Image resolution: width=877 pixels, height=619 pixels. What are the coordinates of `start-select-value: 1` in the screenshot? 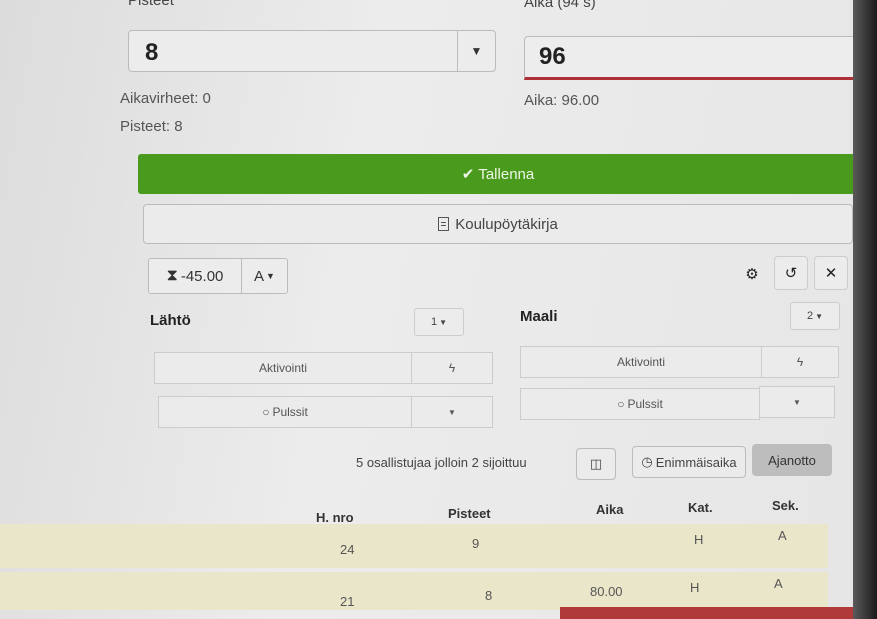 It's located at (434, 322).